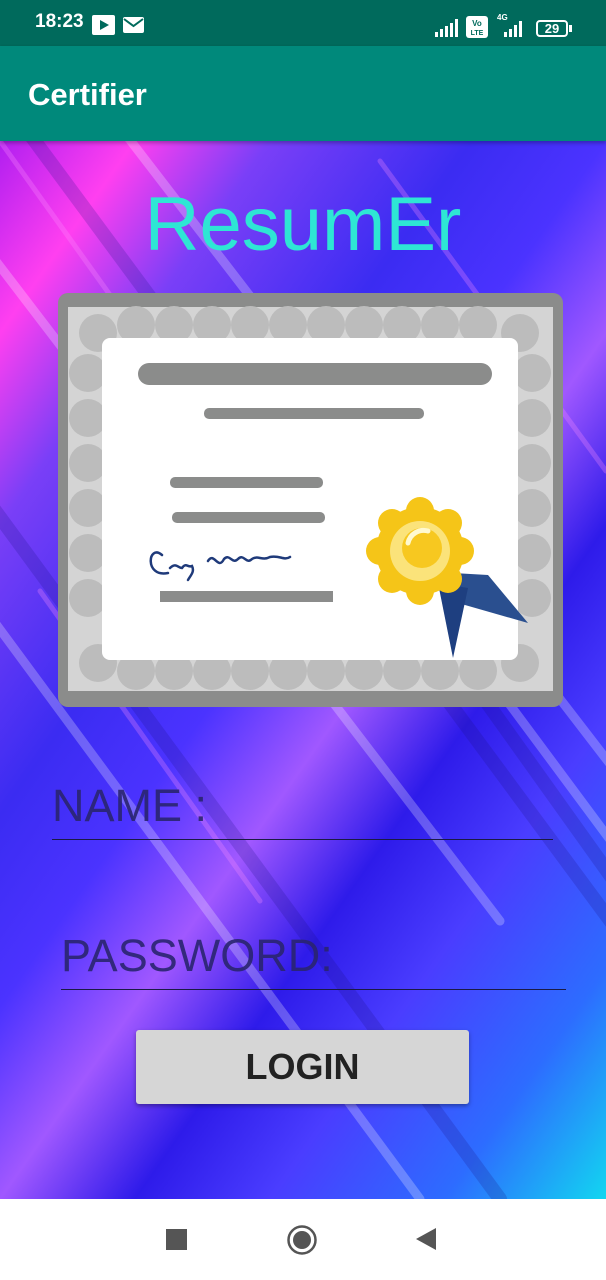  What do you see at coordinates (59, 21) in the screenshot?
I see `status-time: 18:23` at bounding box center [59, 21].